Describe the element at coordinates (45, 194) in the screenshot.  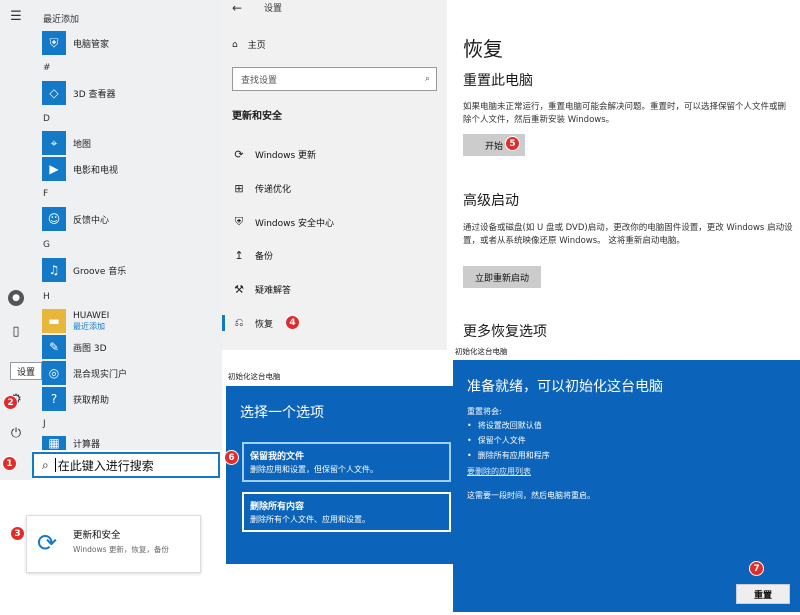
I see `letter-header: F` at that location.